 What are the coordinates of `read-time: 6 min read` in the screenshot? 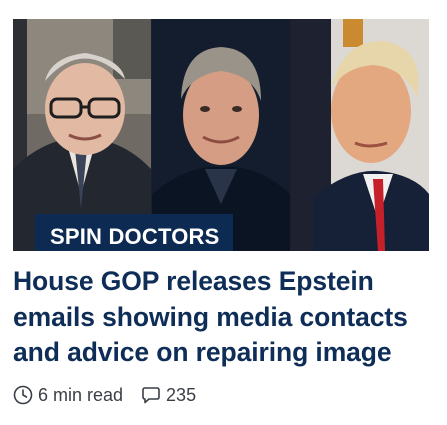 It's located at (81, 394).